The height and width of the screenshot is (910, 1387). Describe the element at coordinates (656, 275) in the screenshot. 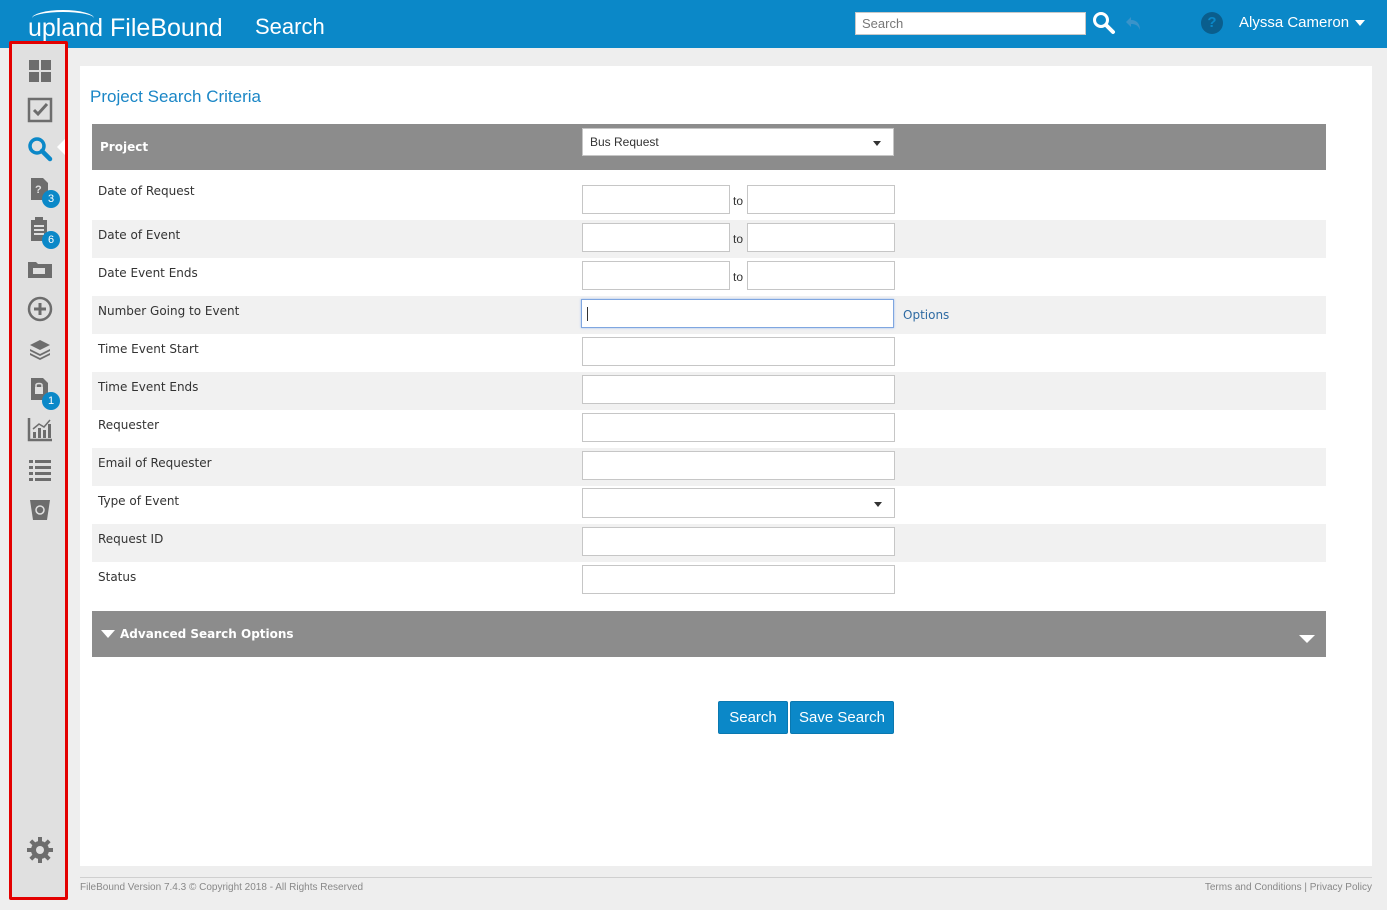

I see `date-event-ends-from-input` at that location.